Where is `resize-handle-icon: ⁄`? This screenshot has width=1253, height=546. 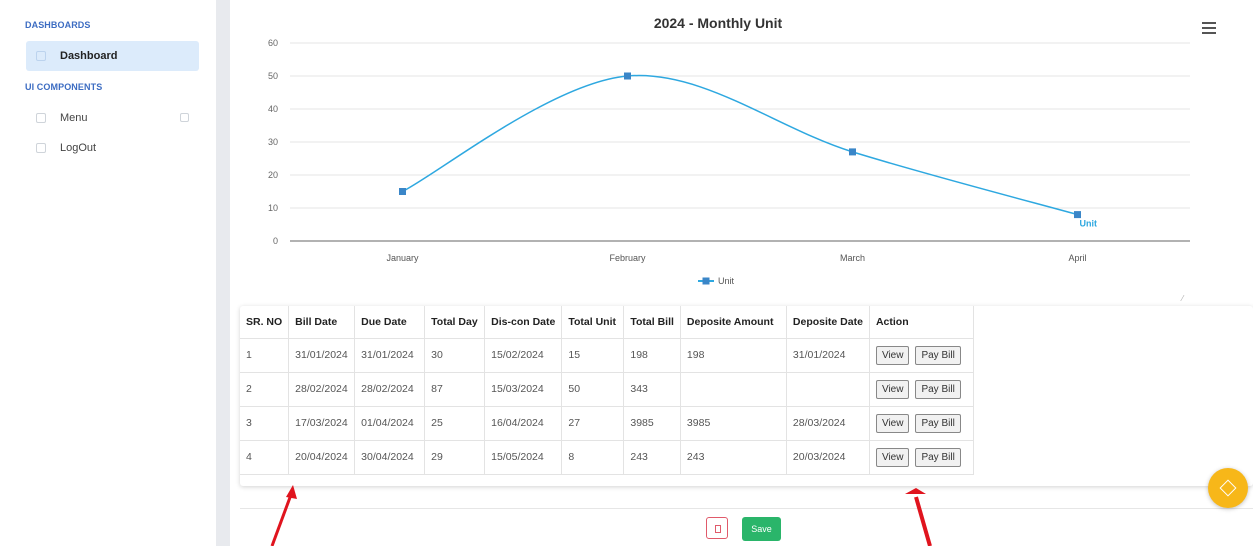
resize-handle-icon: ⁄ is located at coordinates (1185, 298).